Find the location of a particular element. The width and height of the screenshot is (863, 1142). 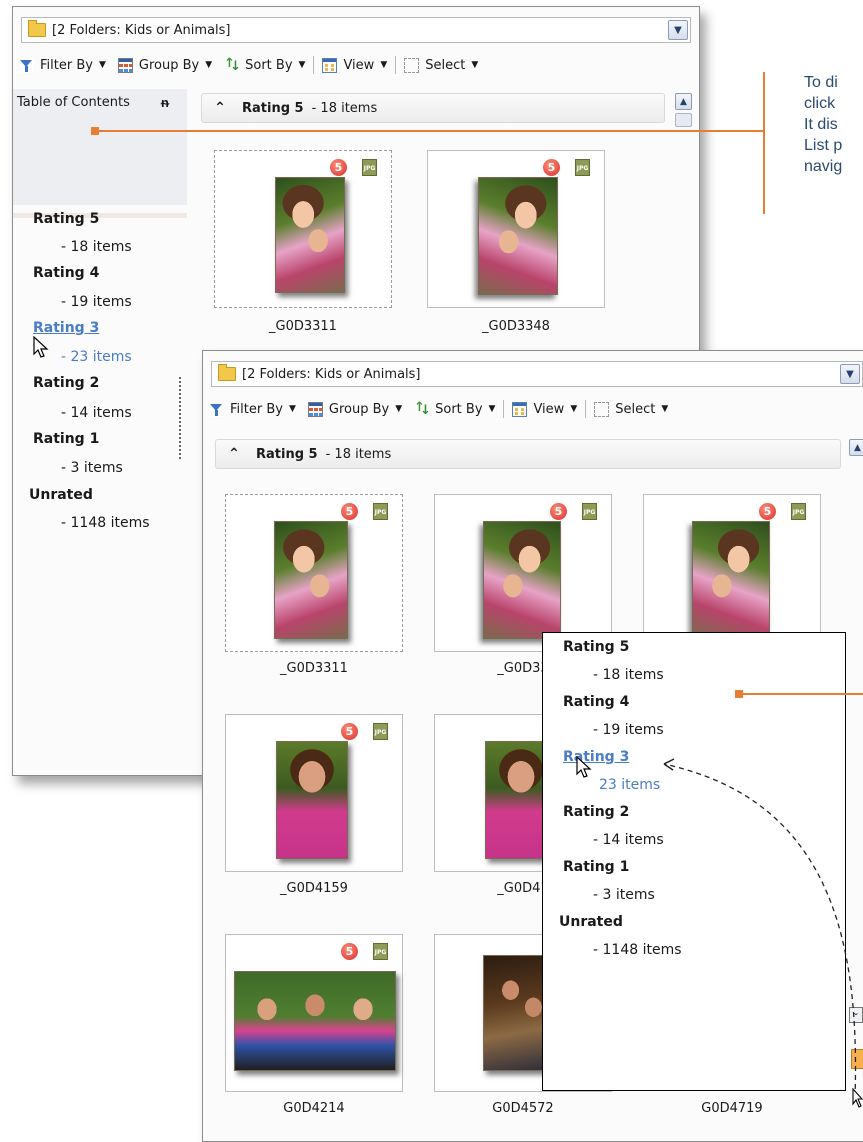

description-text: To di click It dis List p navig is located at coordinates (823, 124).